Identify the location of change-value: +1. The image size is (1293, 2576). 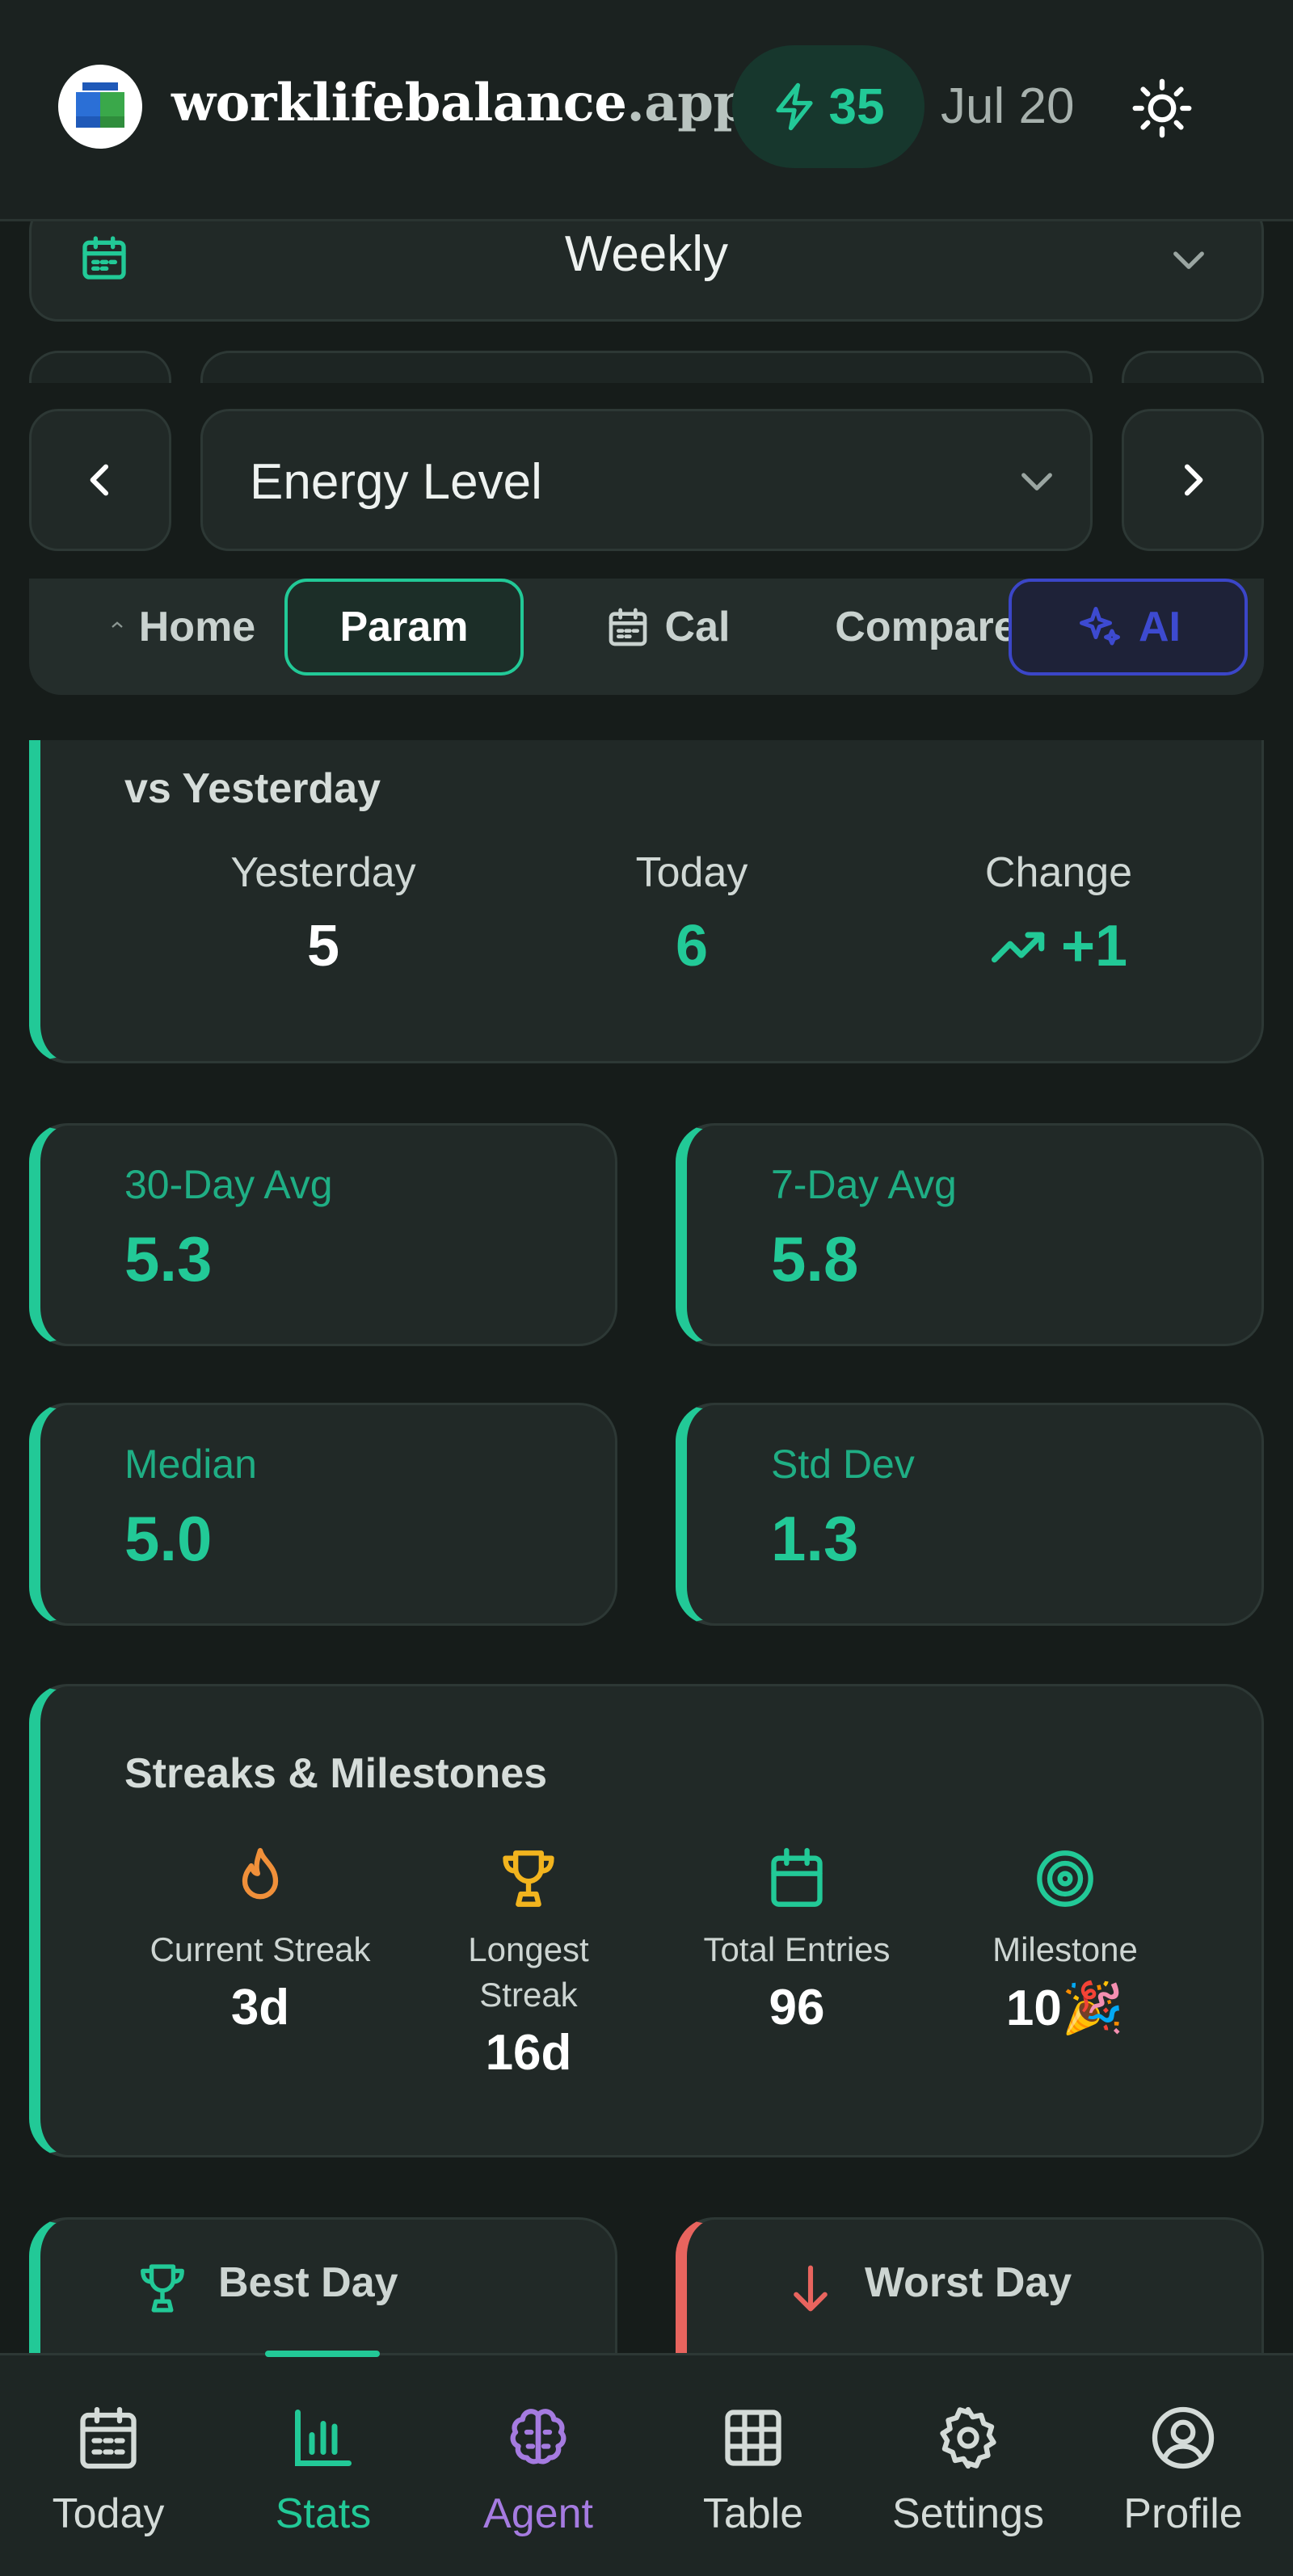
(1094, 946).